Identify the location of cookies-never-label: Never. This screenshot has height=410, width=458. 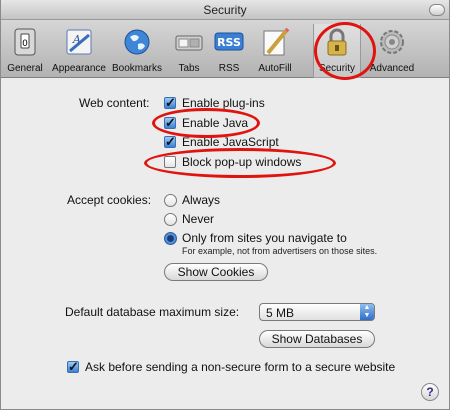
(198, 219).